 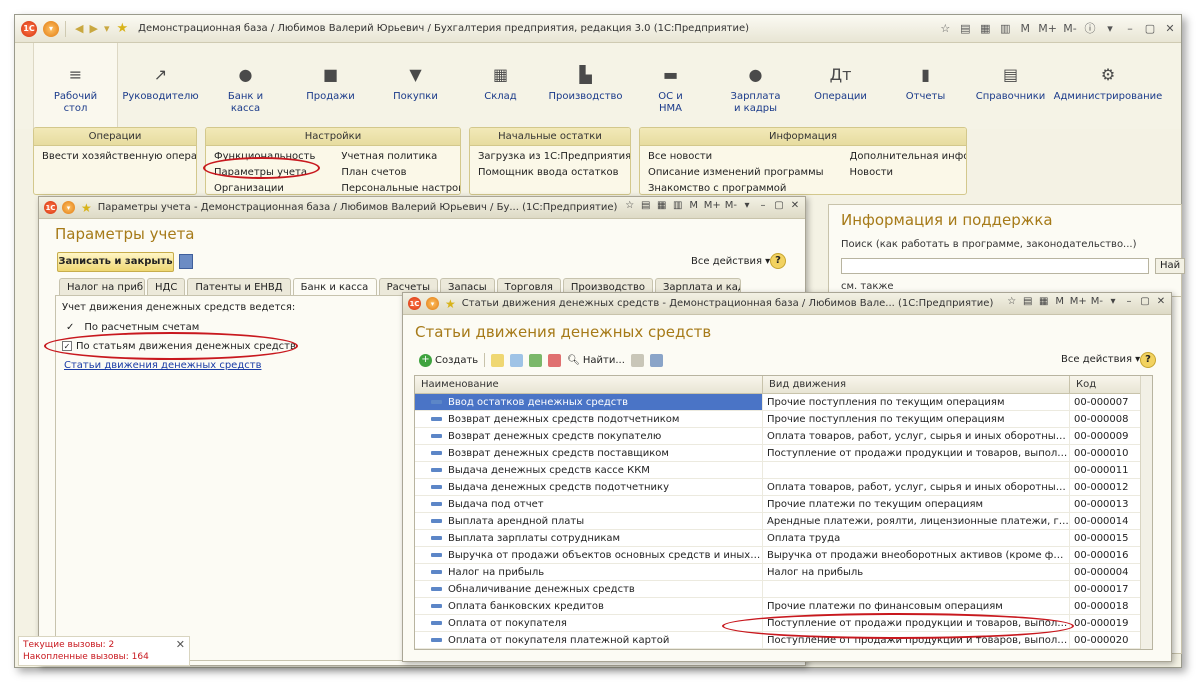 I want to click on copy-icon, so click(x=517, y=360).